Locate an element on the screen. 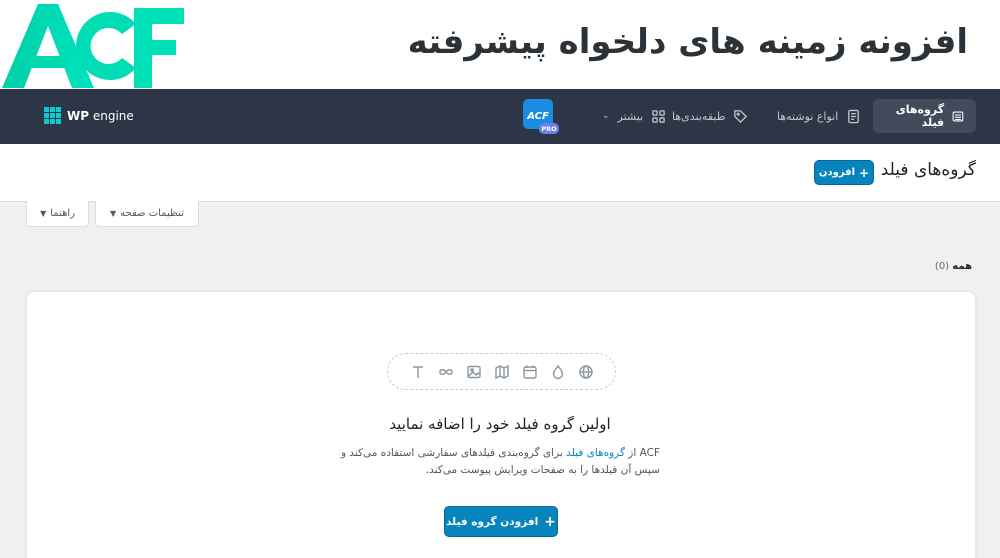 The width and height of the screenshot is (1000, 558). field-groups-link: گروه‌های فیلد is located at coordinates (595, 453).